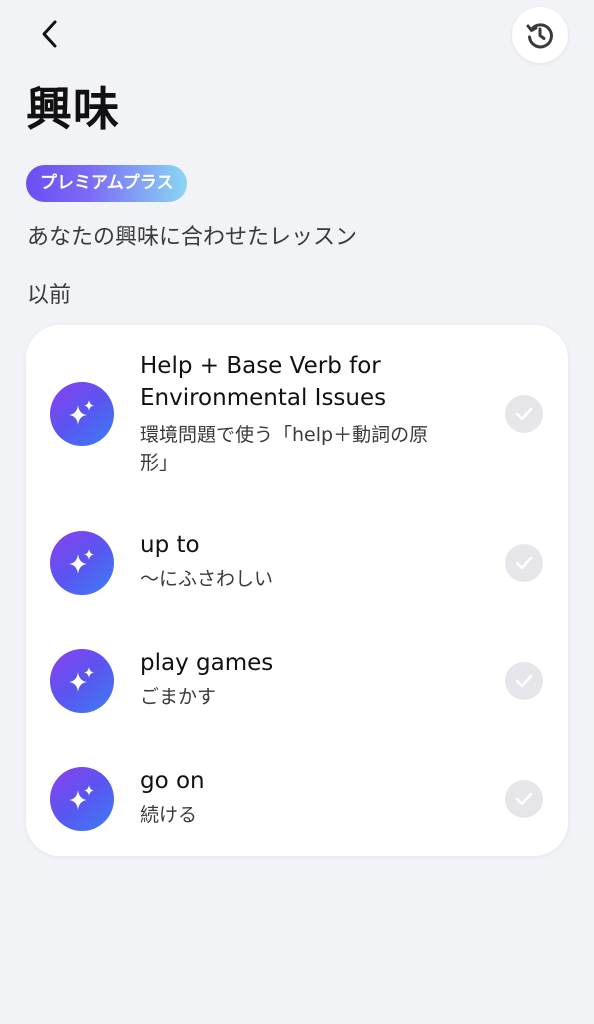  What do you see at coordinates (49, 295) in the screenshot?
I see `section-label-previous: 以前` at bounding box center [49, 295].